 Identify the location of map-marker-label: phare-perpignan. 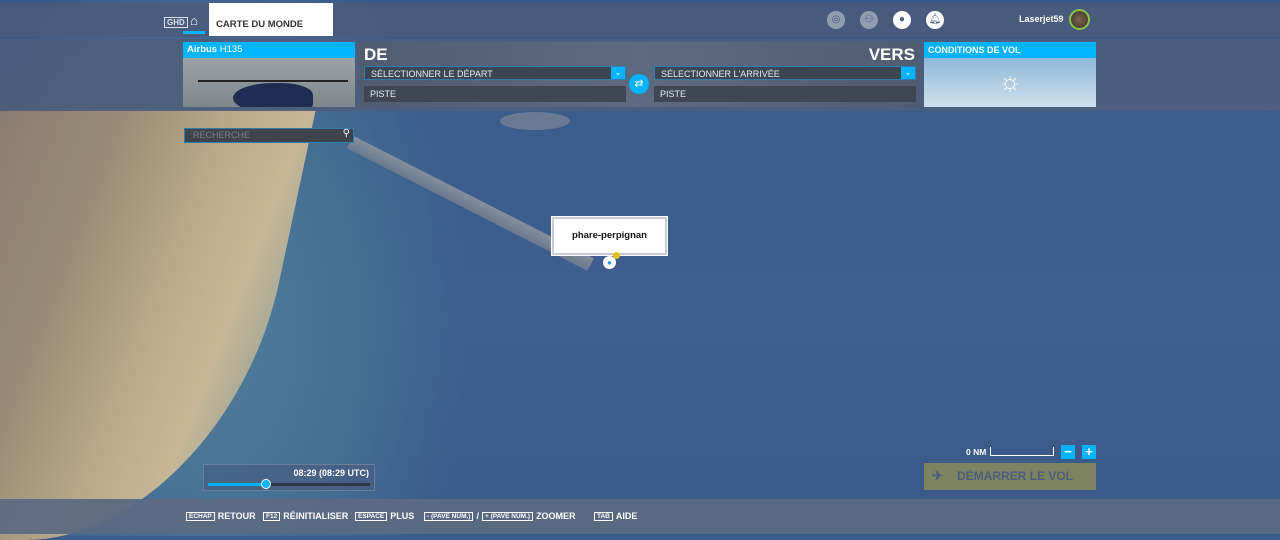
(609, 236).